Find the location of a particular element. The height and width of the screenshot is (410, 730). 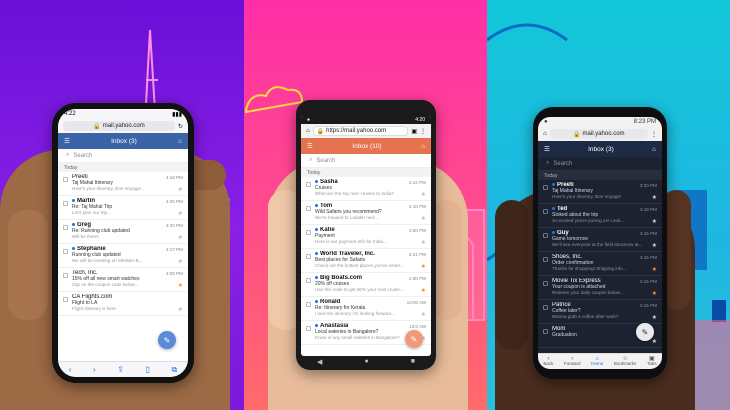

url-field: 🔒 https://mail.yahoo.com is located at coordinates (360, 131).